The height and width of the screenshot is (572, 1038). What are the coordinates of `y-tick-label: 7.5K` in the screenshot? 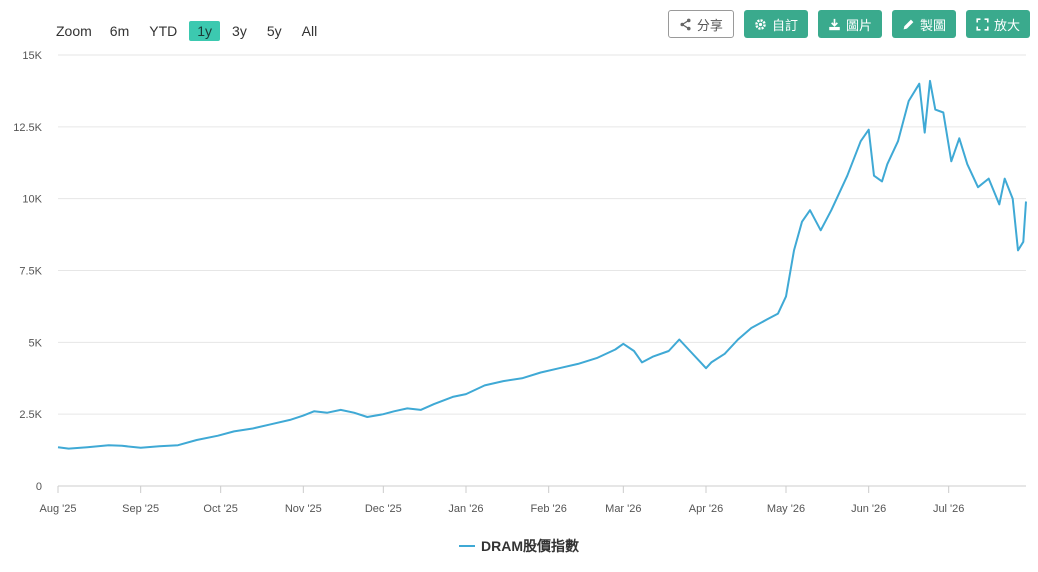 It's located at (30, 272).